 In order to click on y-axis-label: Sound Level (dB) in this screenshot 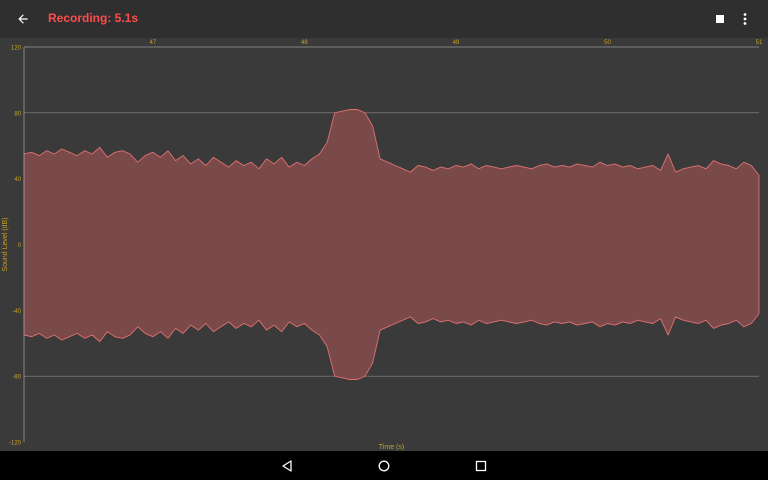, I will do `click(5, 244)`.